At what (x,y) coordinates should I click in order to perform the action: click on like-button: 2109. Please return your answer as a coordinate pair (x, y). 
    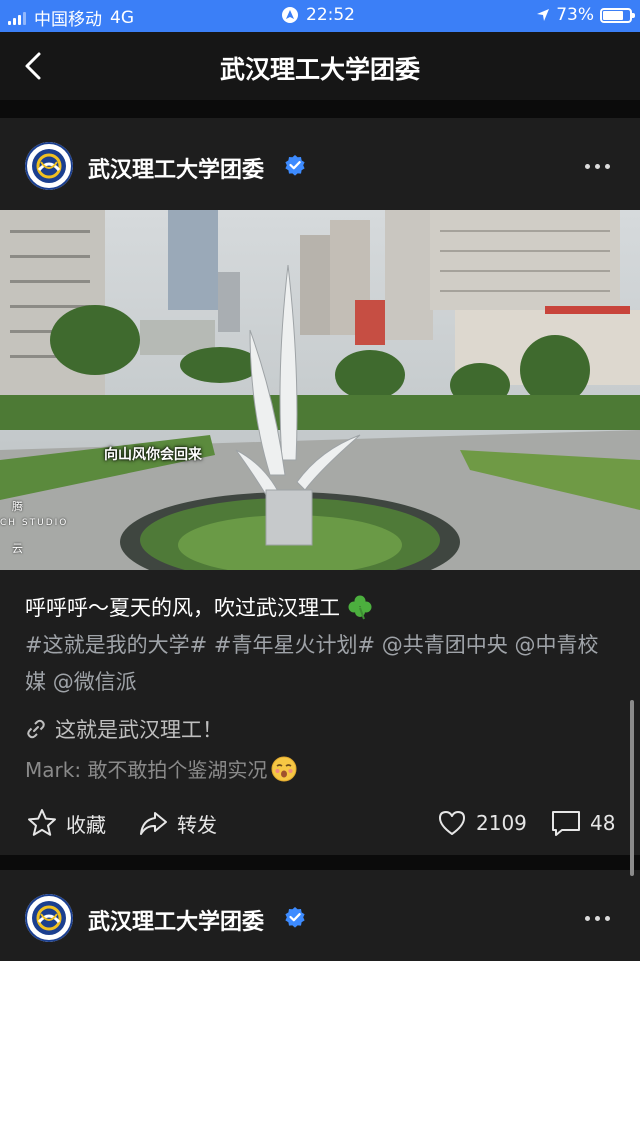
    Looking at the image, I should click on (481, 823).